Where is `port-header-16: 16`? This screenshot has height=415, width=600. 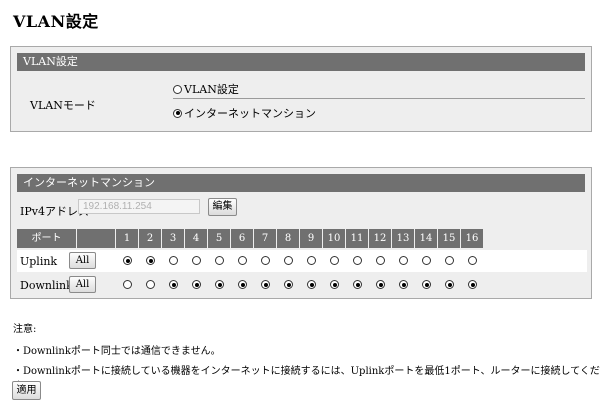
port-header-16: 16 is located at coordinates (472, 238).